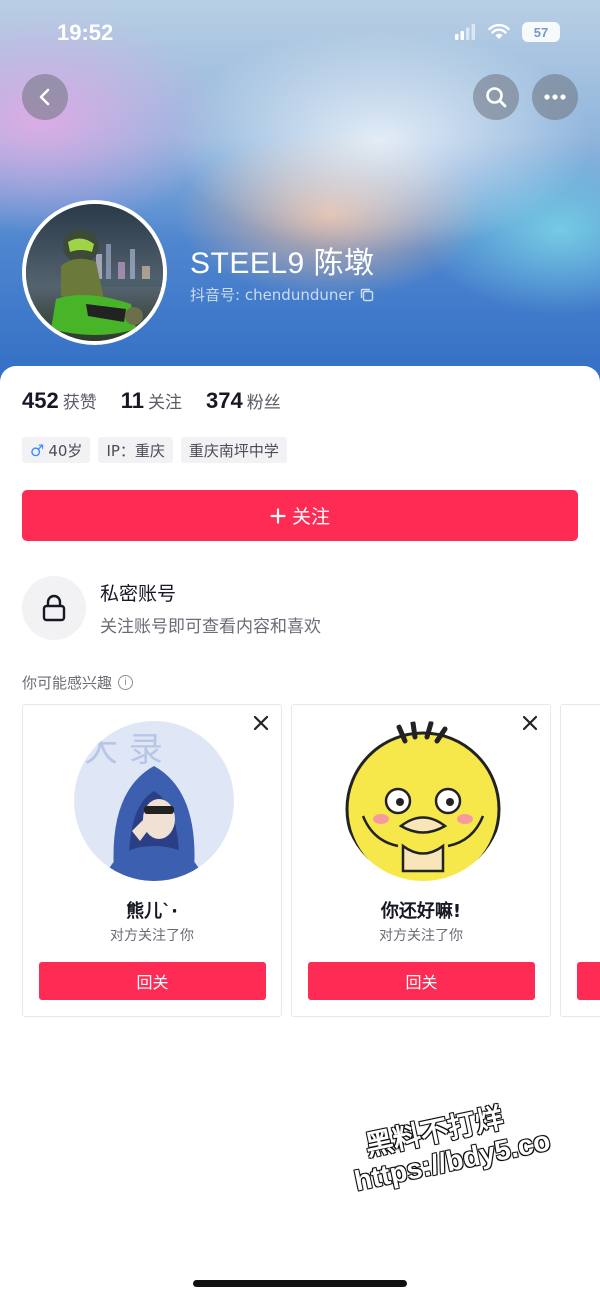  What do you see at coordinates (37, 450) in the screenshot?
I see `male-icon: ♂` at bounding box center [37, 450].